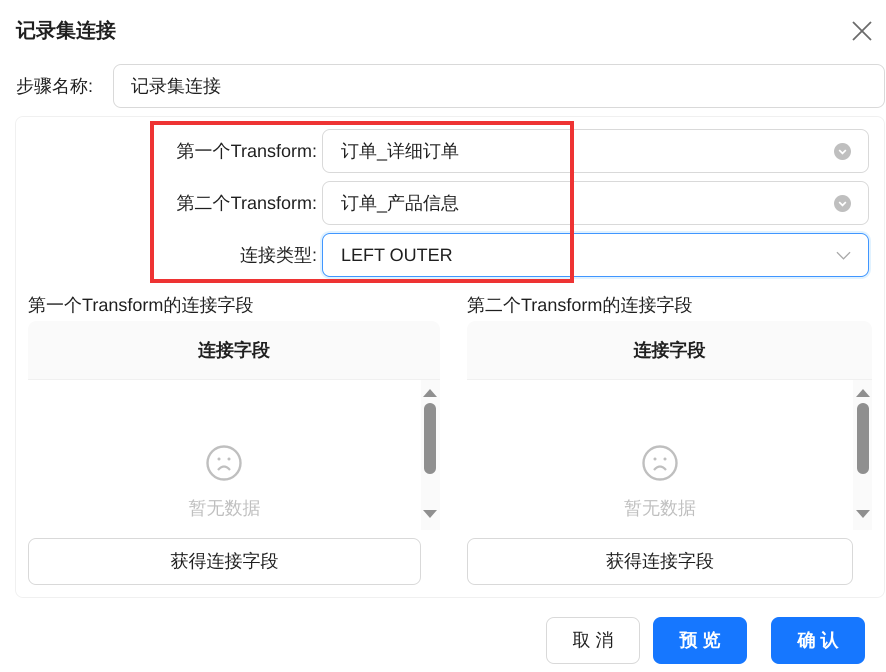  What do you see at coordinates (818, 640) in the screenshot?
I see `footer-button: 确 认` at bounding box center [818, 640].